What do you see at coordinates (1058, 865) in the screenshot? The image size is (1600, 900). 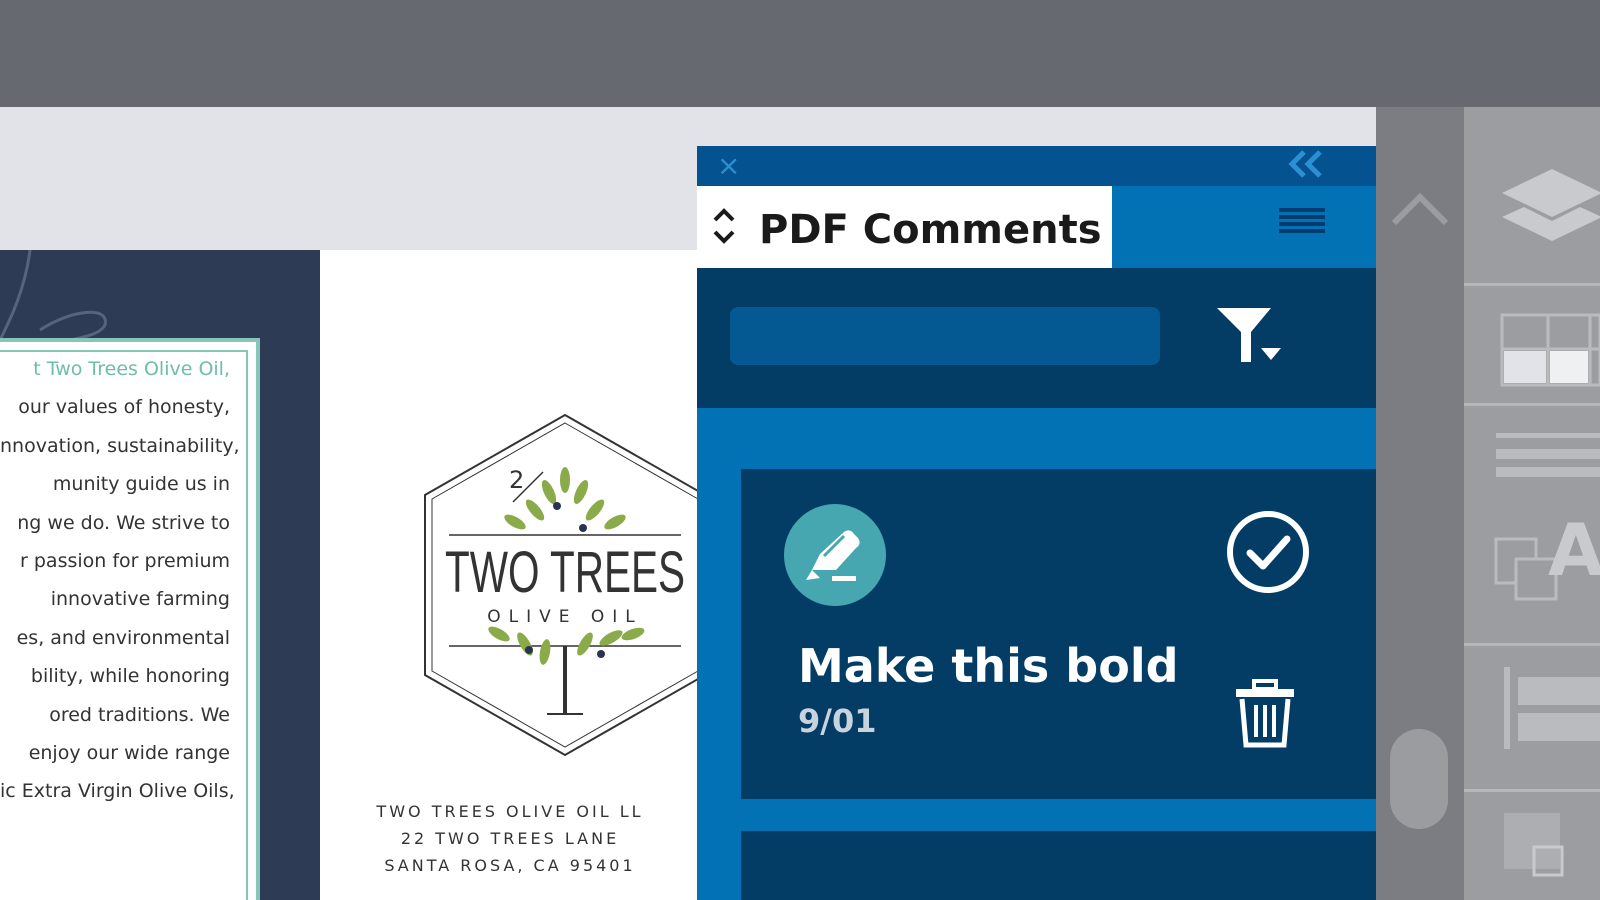 I see `comment-card-next` at bounding box center [1058, 865].